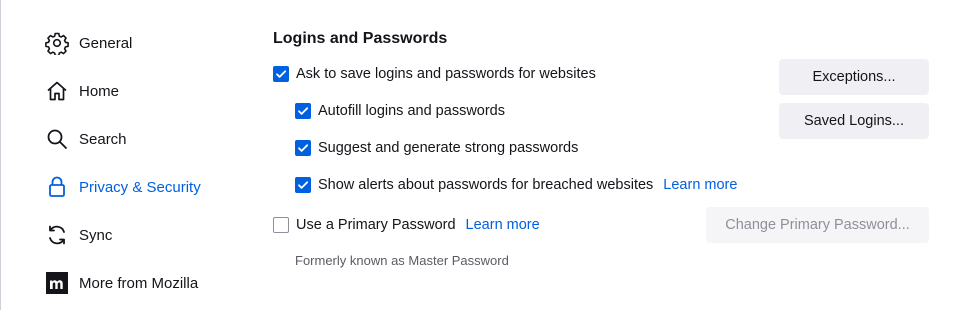 Image resolution: width=977 pixels, height=310 pixels. Describe the element at coordinates (144, 139) in the screenshot. I see `sidebar-item-search: Search` at that location.